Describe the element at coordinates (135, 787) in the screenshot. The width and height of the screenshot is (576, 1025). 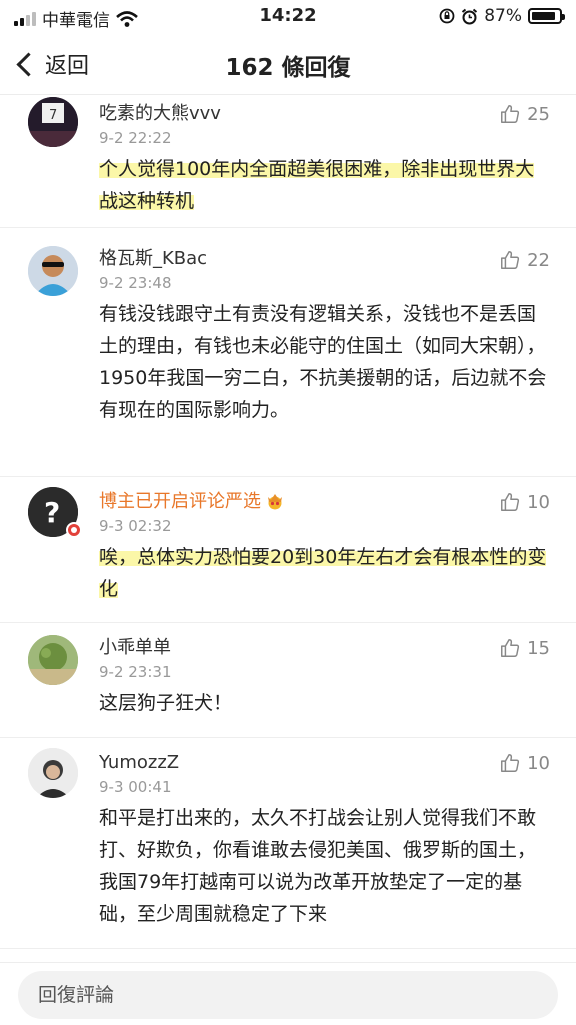
I see `comment-time: 9-3 00:41` at that location.